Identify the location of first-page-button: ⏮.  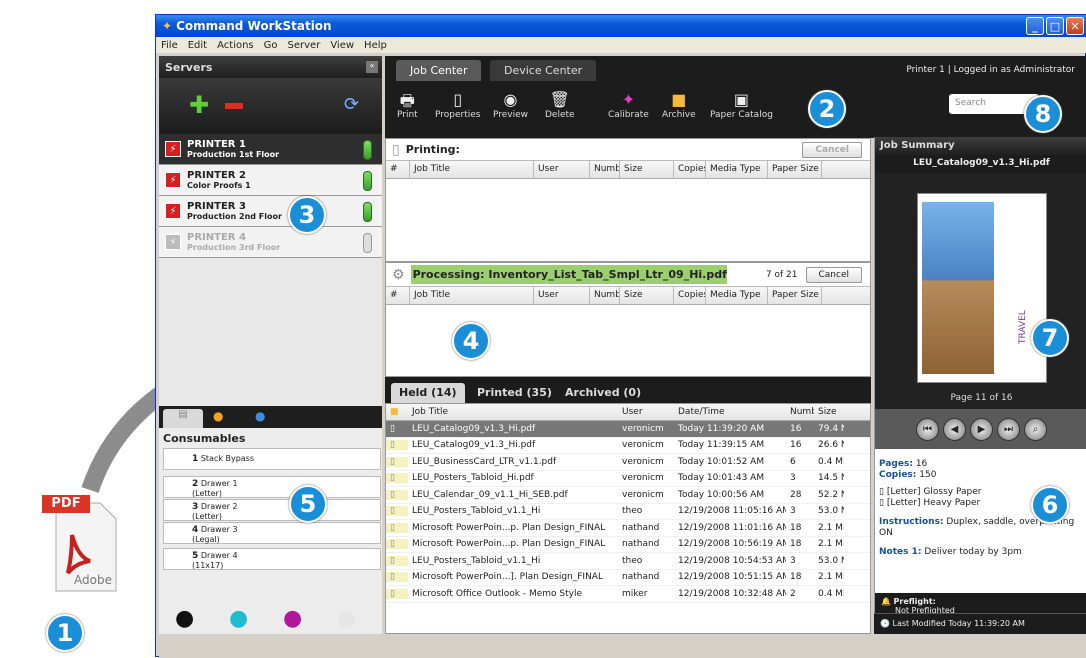
(927, 429).